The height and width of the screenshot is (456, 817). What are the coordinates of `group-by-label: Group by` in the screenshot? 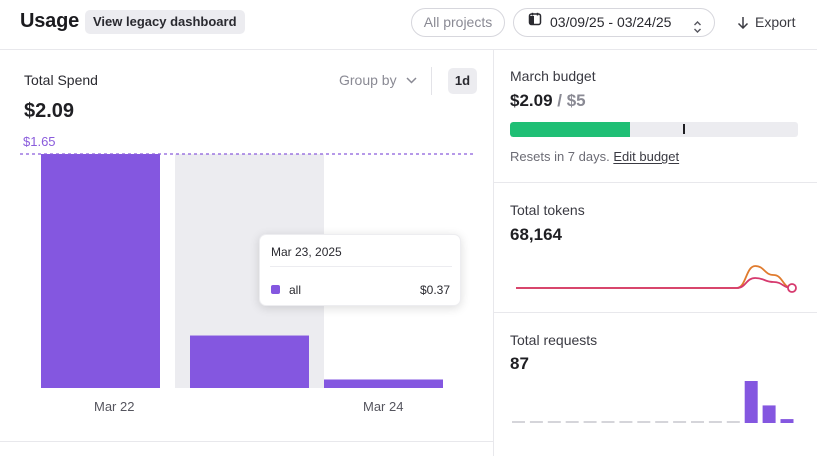 It's located at (368, 80).